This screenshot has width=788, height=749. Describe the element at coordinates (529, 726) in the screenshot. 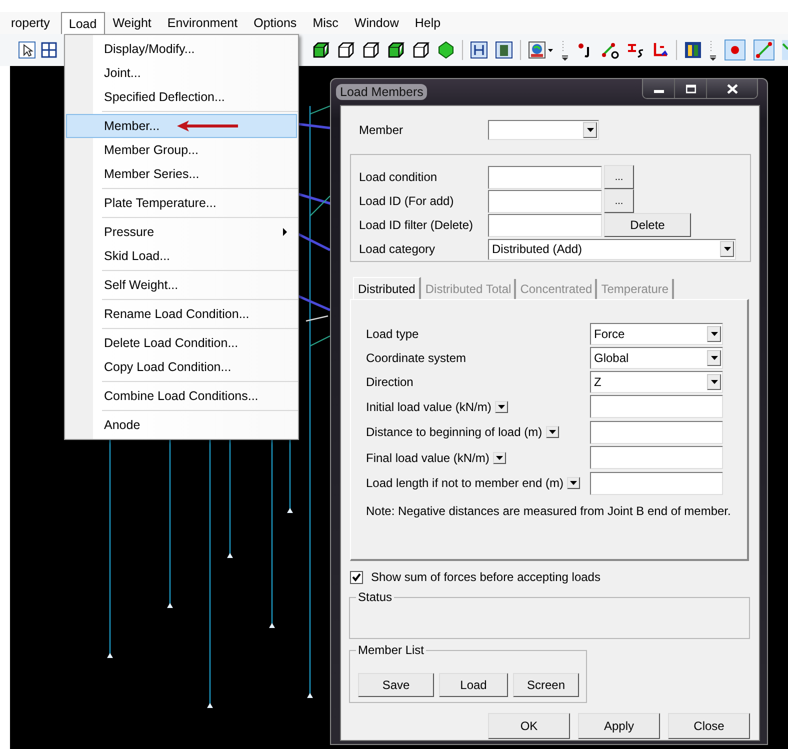

I see `button: OK` at that location.